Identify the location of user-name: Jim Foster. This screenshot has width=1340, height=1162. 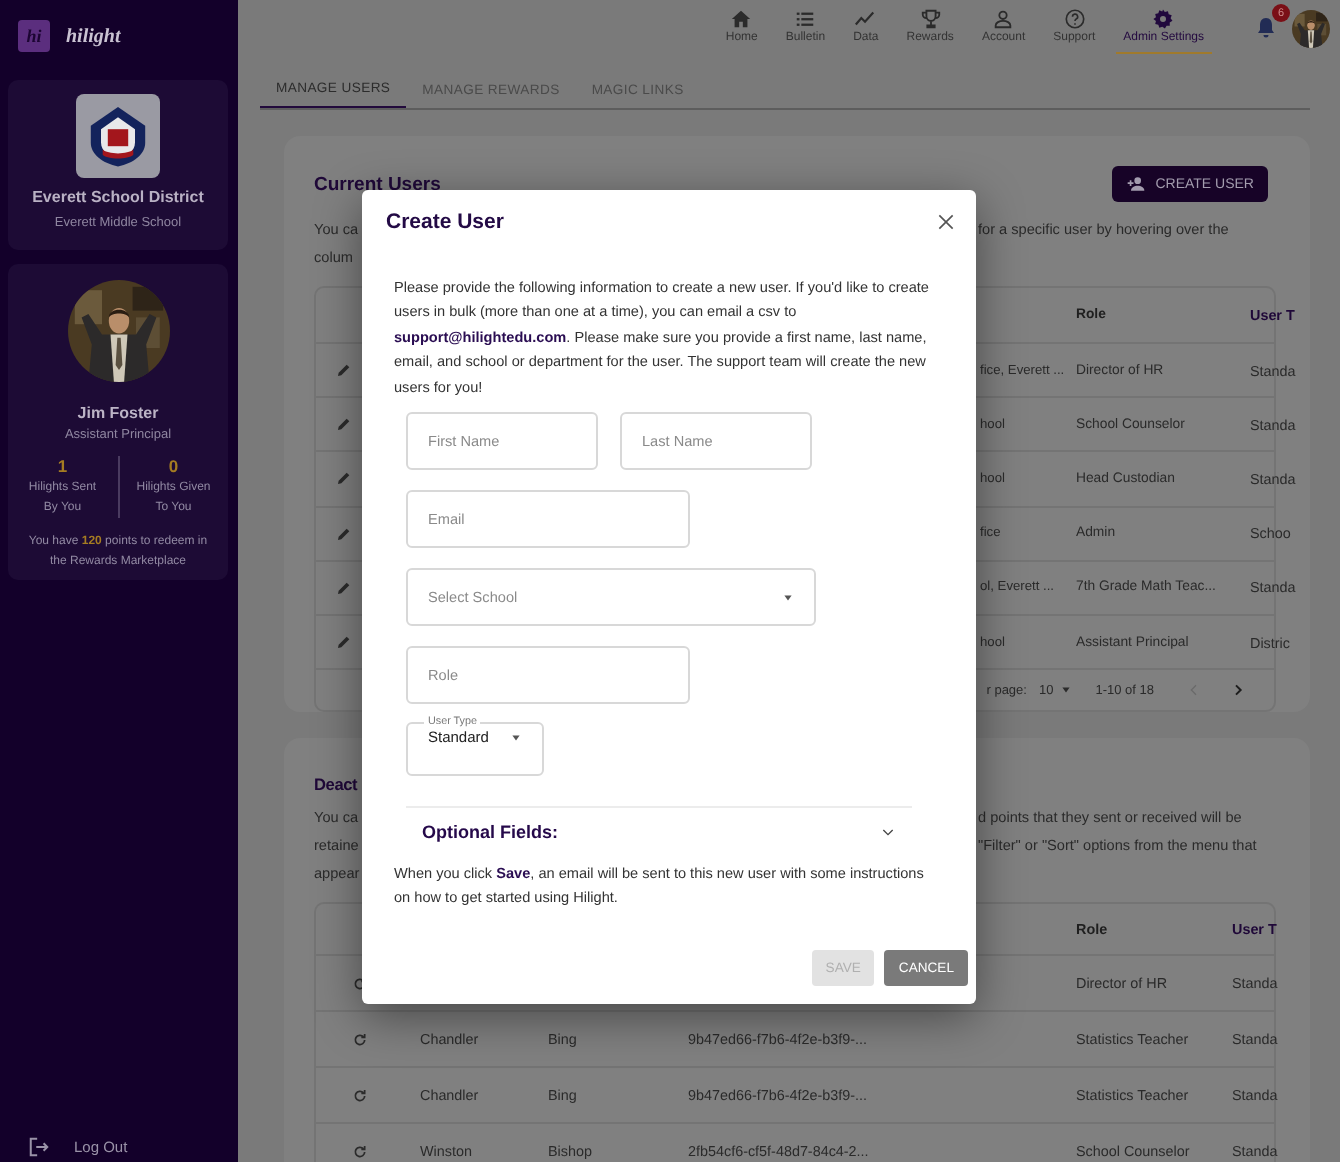
(118, 413).